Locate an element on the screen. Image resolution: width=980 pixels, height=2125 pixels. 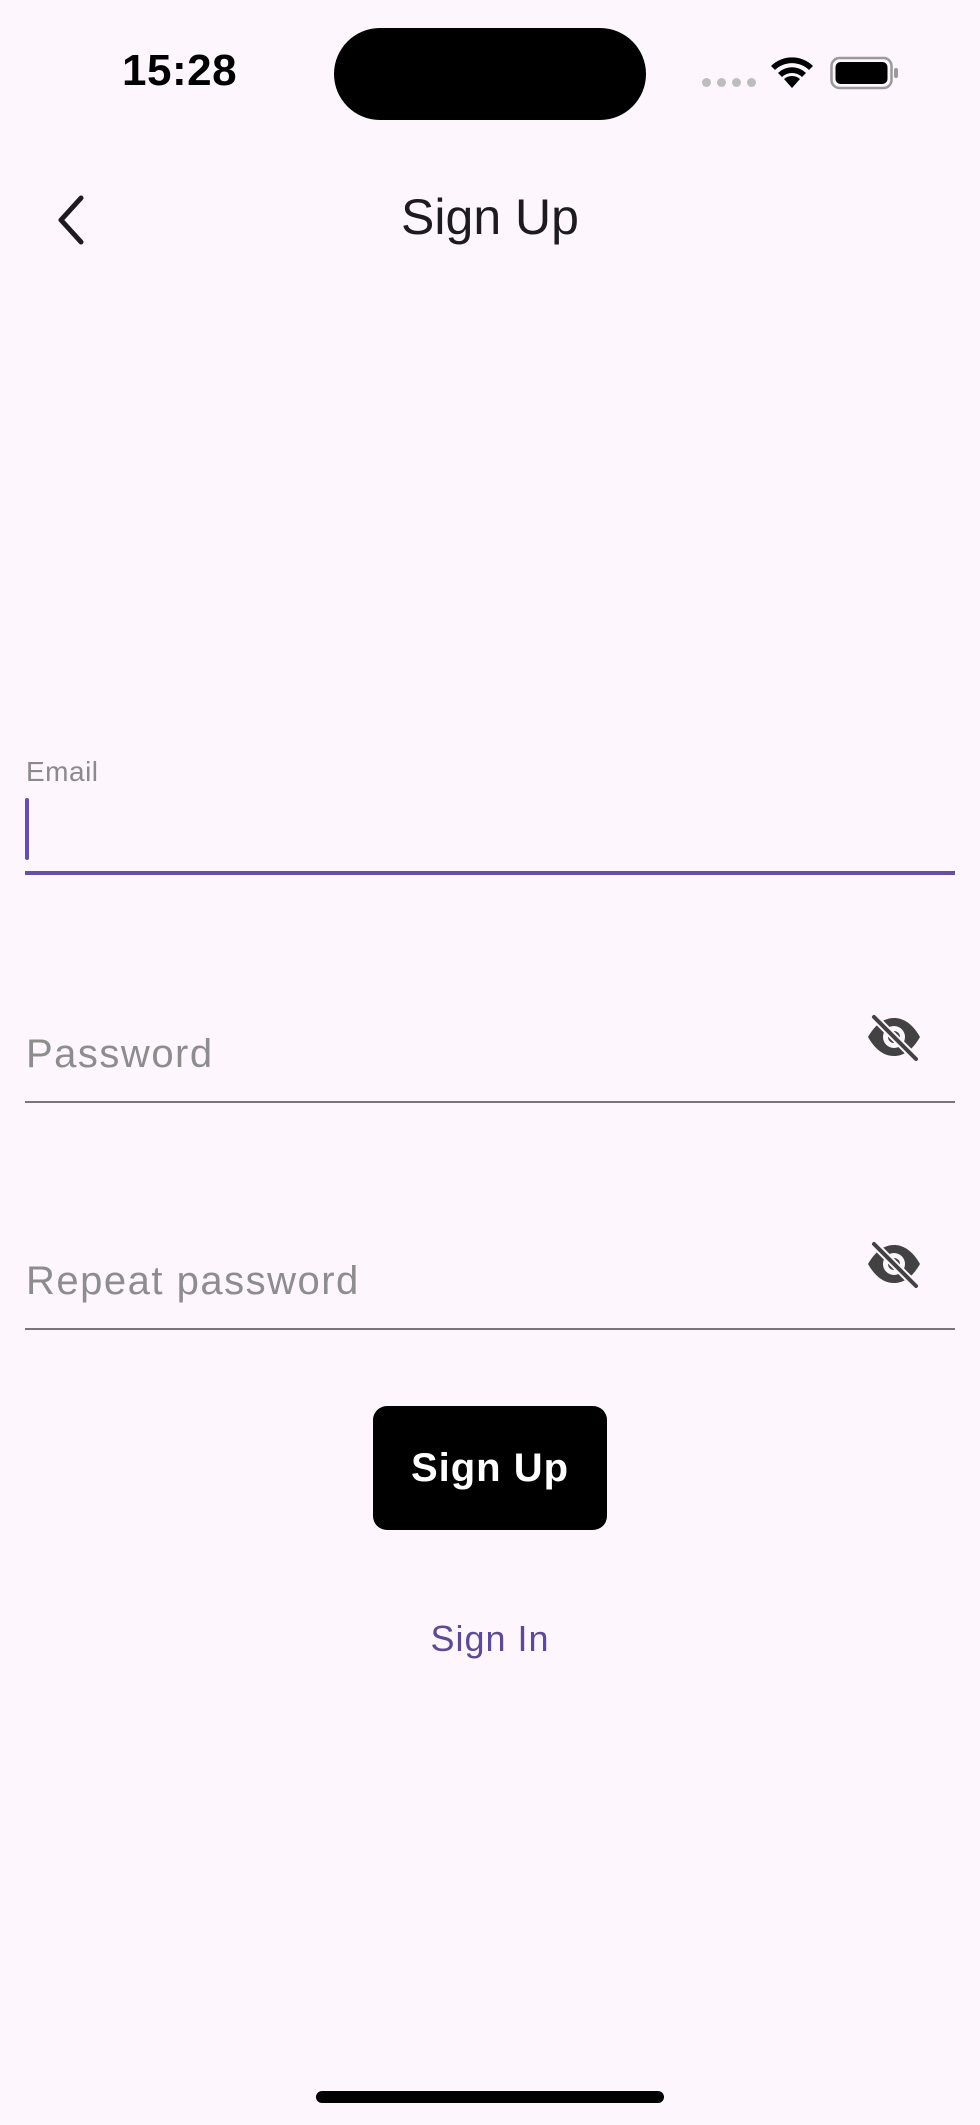
dynamic-island is located at coordinates (490, 74).